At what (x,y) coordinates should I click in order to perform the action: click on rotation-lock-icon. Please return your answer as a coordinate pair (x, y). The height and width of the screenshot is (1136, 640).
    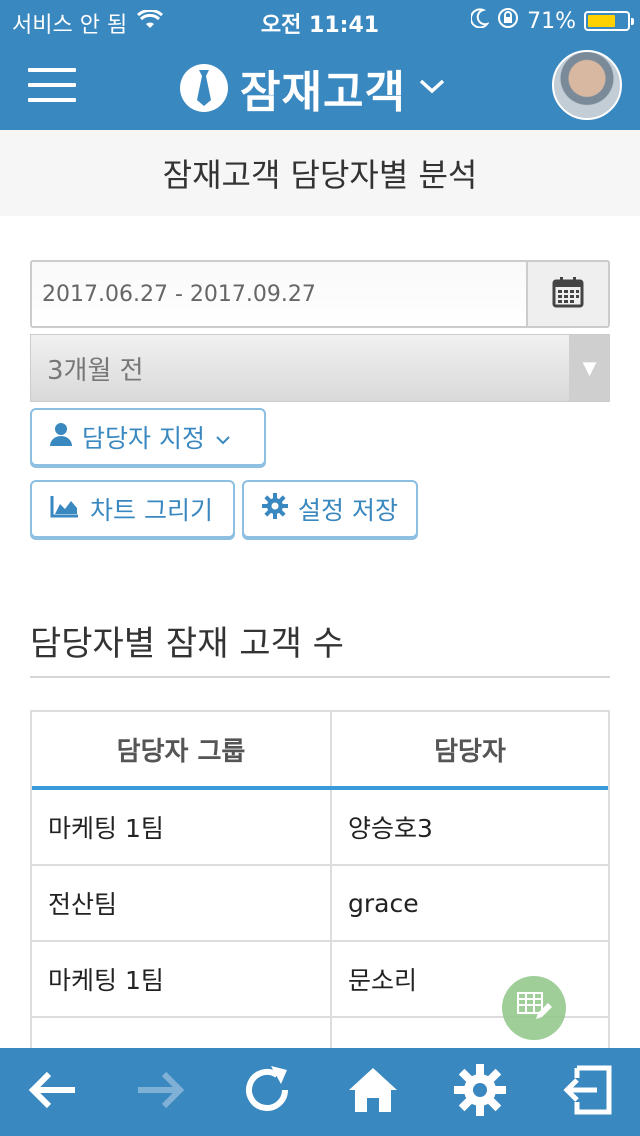
    Looking at the image, I should click on (508, 21).